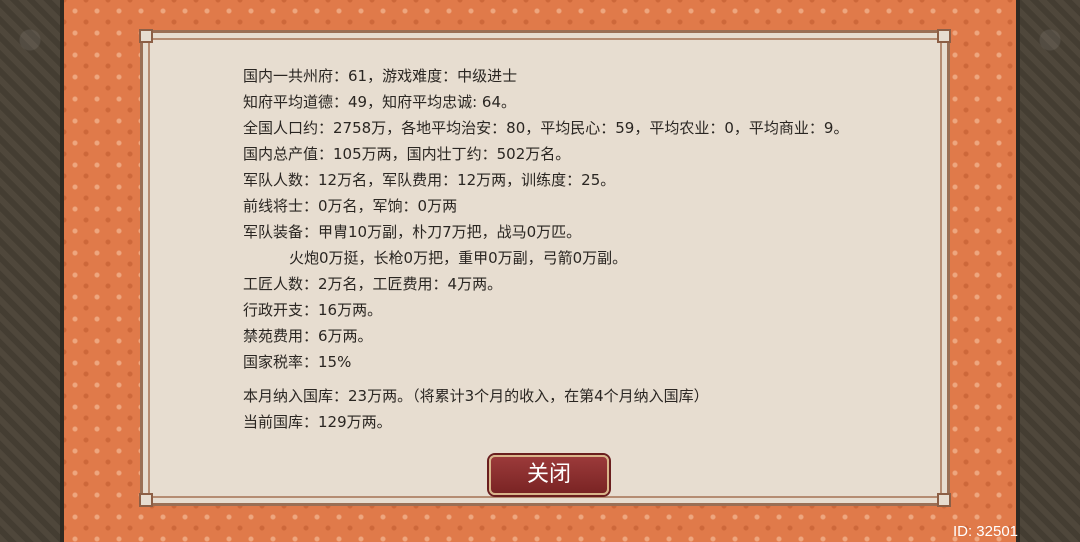 The image size is (1080, 542). Describe the element at coordinates (429, 180) in the screenshot. I see `report-line-army: 军队人数：12万名，军队费用：12万两，训练度：25。` at that location.